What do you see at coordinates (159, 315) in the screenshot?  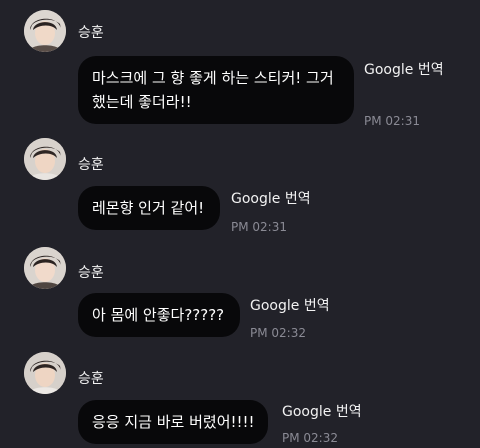 I see `message-bubble: 아 몸에 안좋다?????` at bounding box center [159, 315].